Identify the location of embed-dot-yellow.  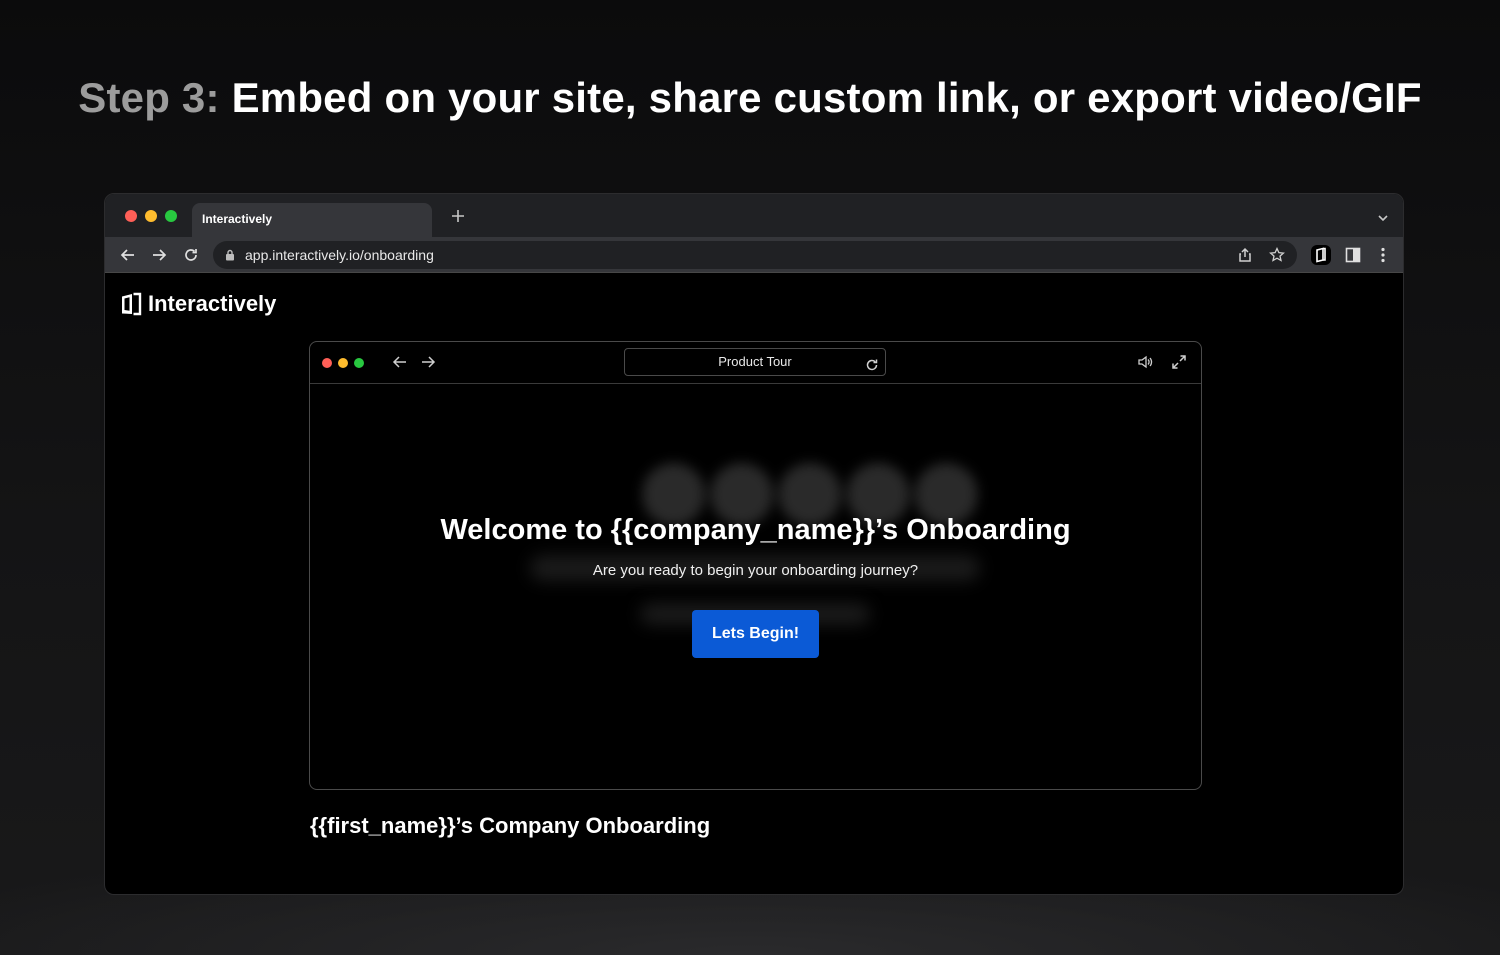
(343, 363).